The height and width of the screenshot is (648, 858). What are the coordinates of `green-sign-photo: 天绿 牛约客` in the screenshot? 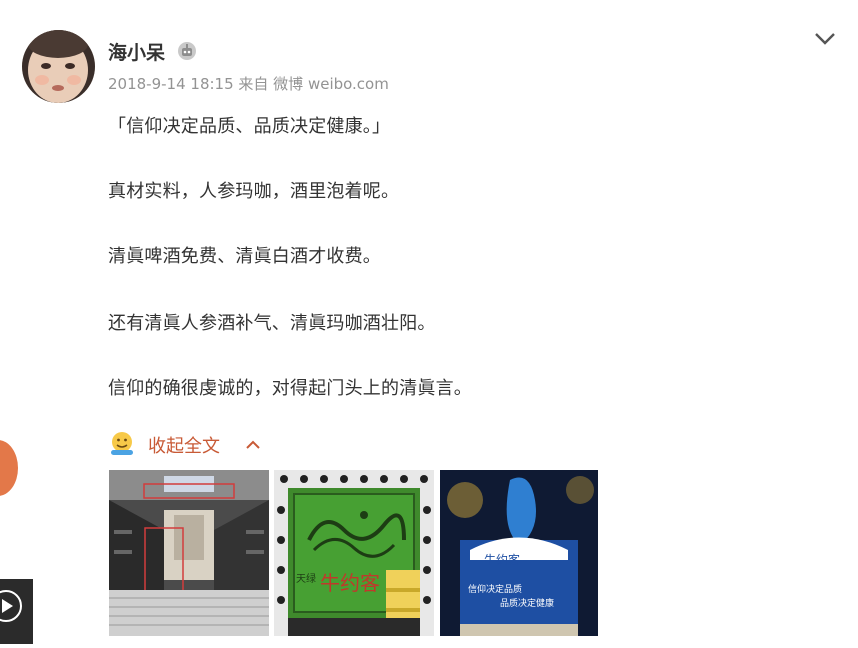 It's located at (354, 553).